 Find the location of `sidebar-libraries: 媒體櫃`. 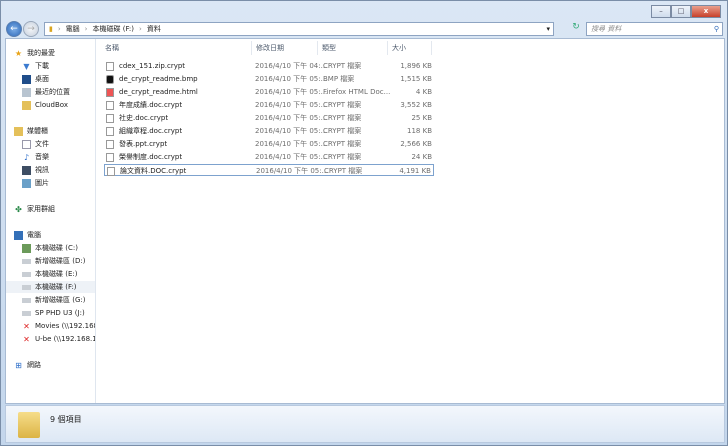

sidebar-libraries: 媒體櫃 is located at coordinates (31, 131).